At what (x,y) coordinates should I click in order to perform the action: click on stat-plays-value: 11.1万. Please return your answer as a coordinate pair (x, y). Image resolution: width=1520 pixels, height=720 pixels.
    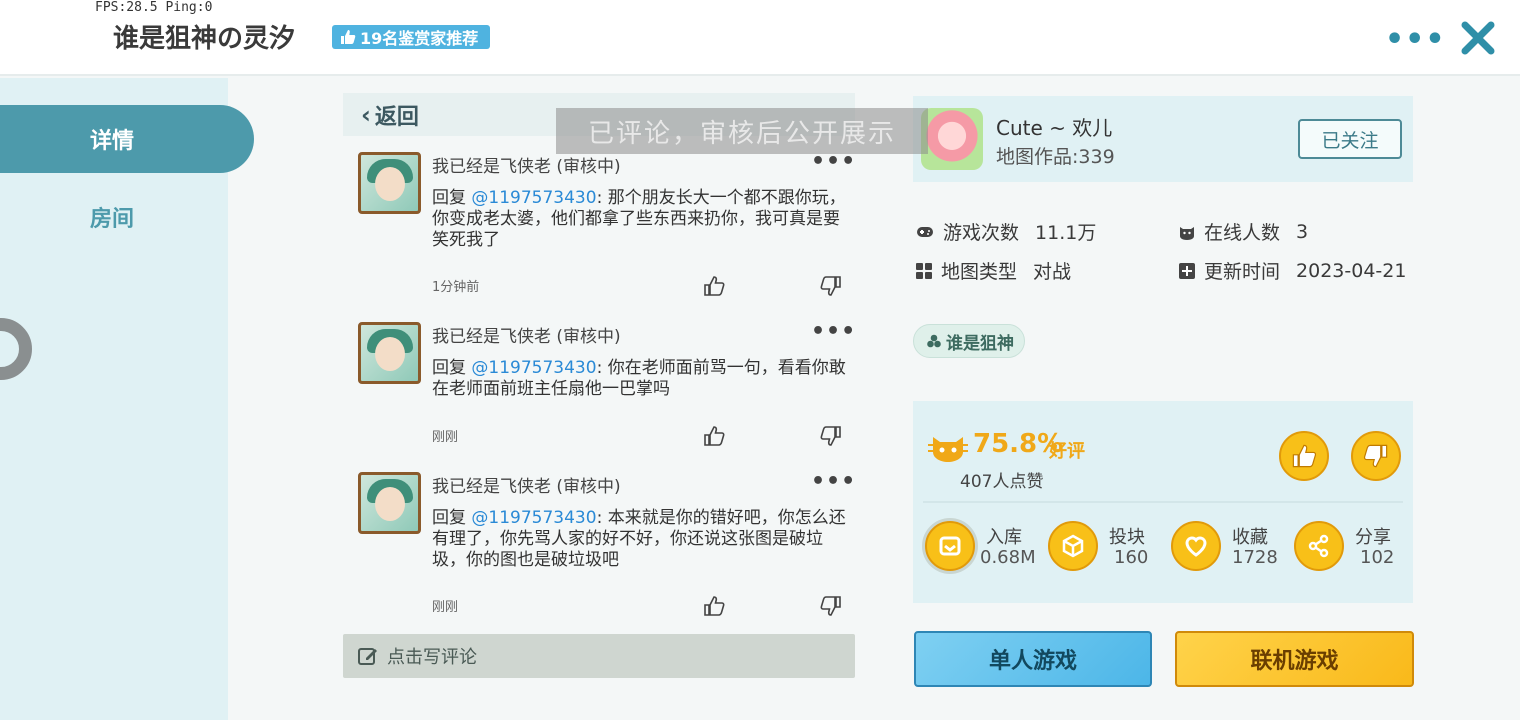
    Looking at the image, I should click on (1066, 233).